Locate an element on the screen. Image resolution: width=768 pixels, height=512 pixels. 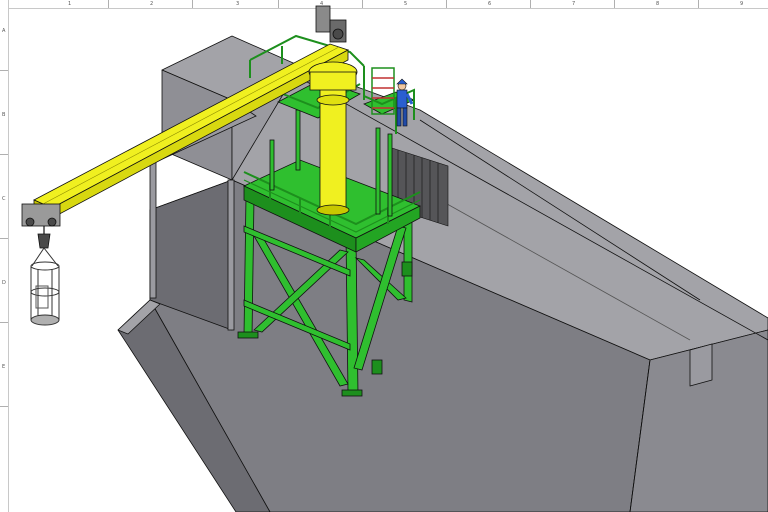
jib-column-base is located at coordinates (333, 210).